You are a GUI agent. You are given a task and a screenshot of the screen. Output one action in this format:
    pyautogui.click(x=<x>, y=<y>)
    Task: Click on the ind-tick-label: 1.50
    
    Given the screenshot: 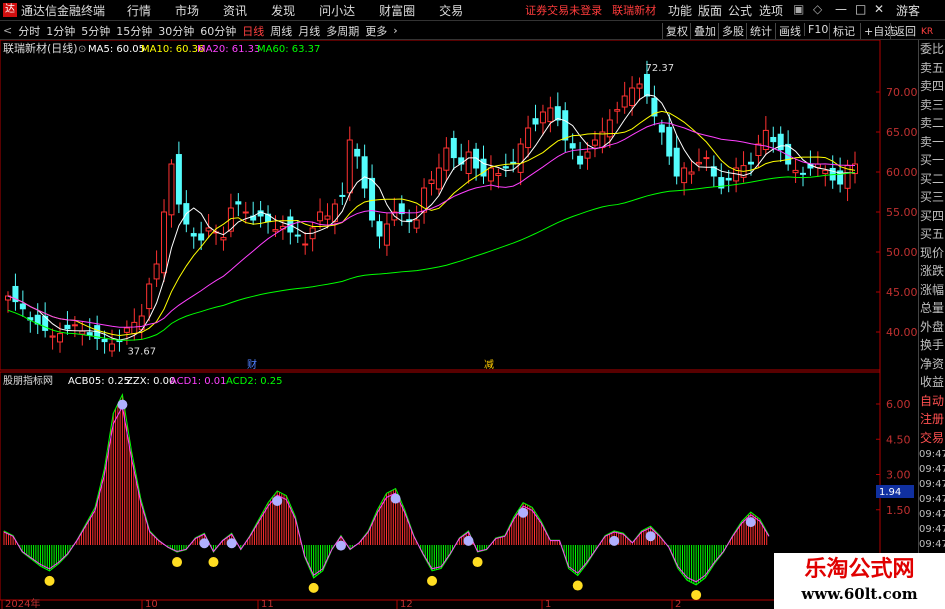 What is the action you would take?
    pyautogui.click(x=898, y=510)
    